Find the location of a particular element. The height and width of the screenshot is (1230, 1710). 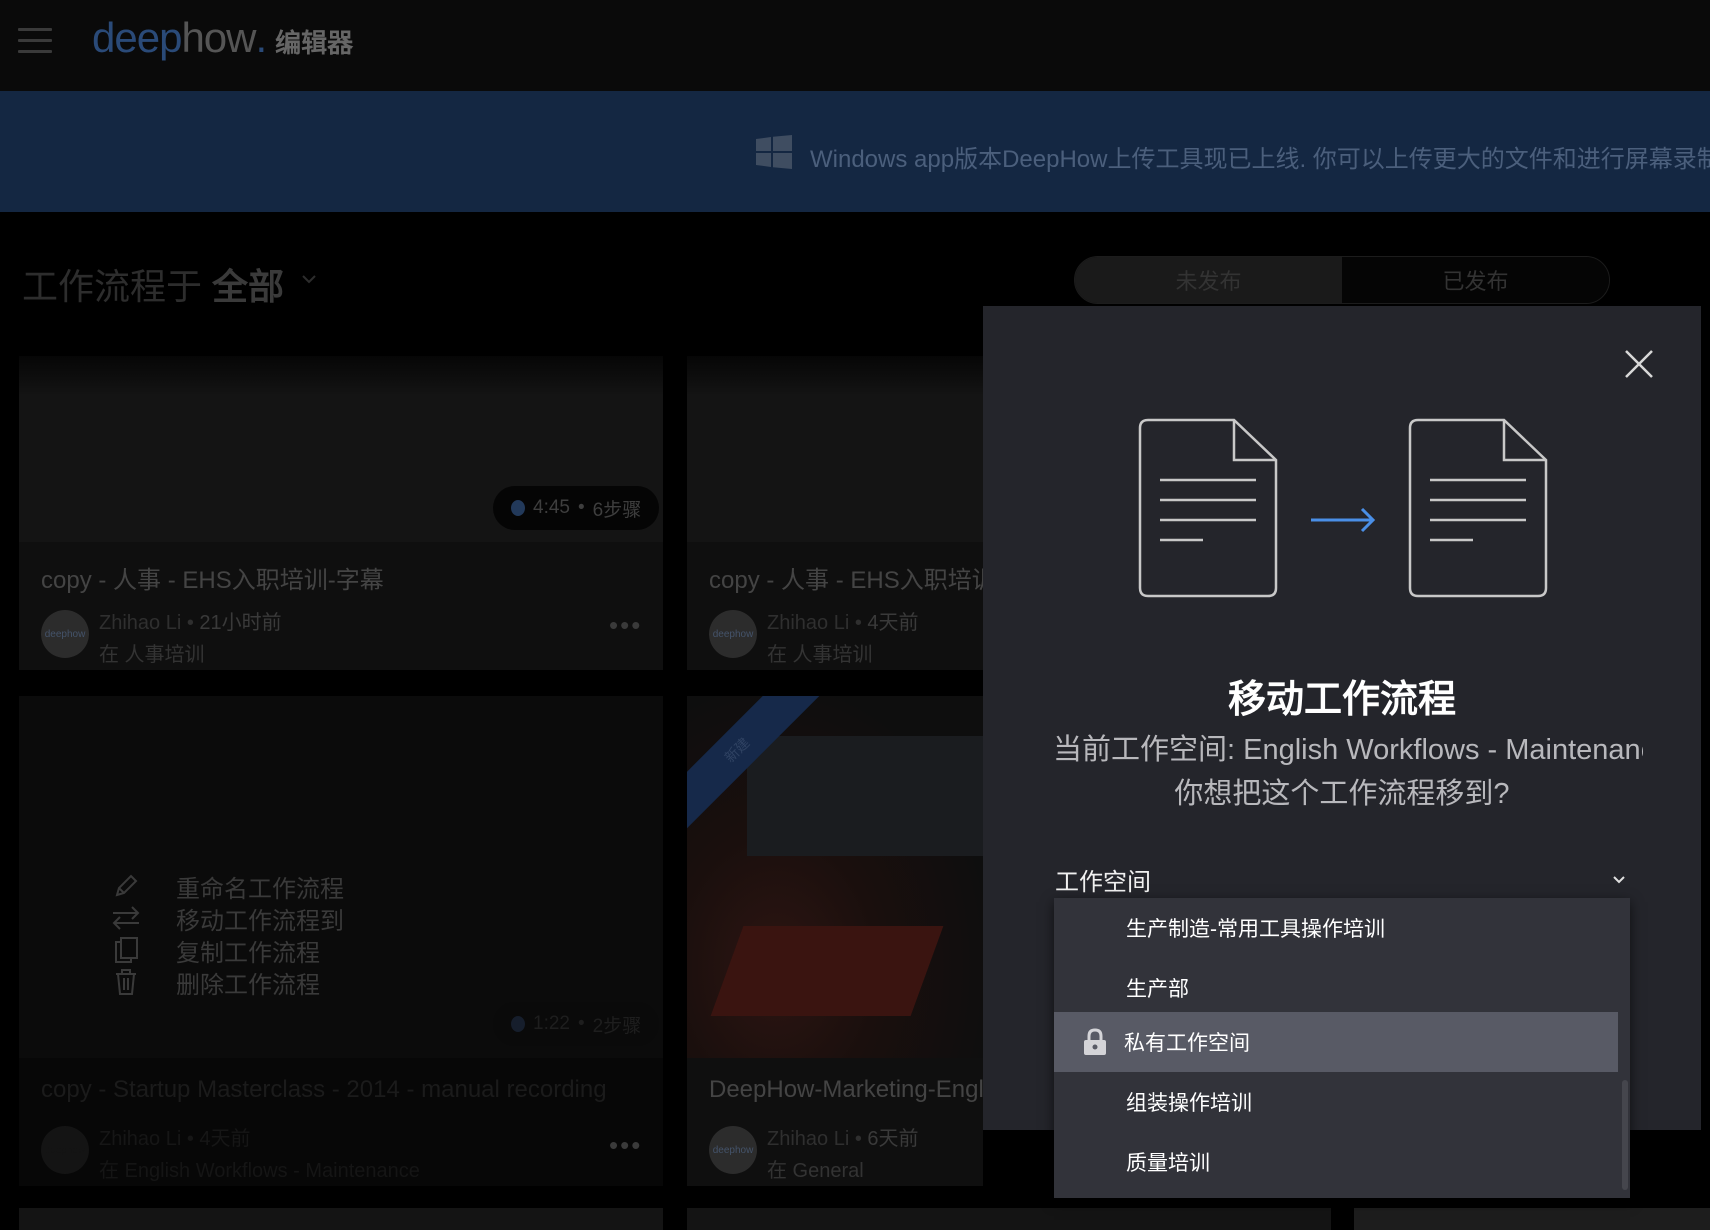

duration-value: 1:22 is located at coordinates (551, 1023).